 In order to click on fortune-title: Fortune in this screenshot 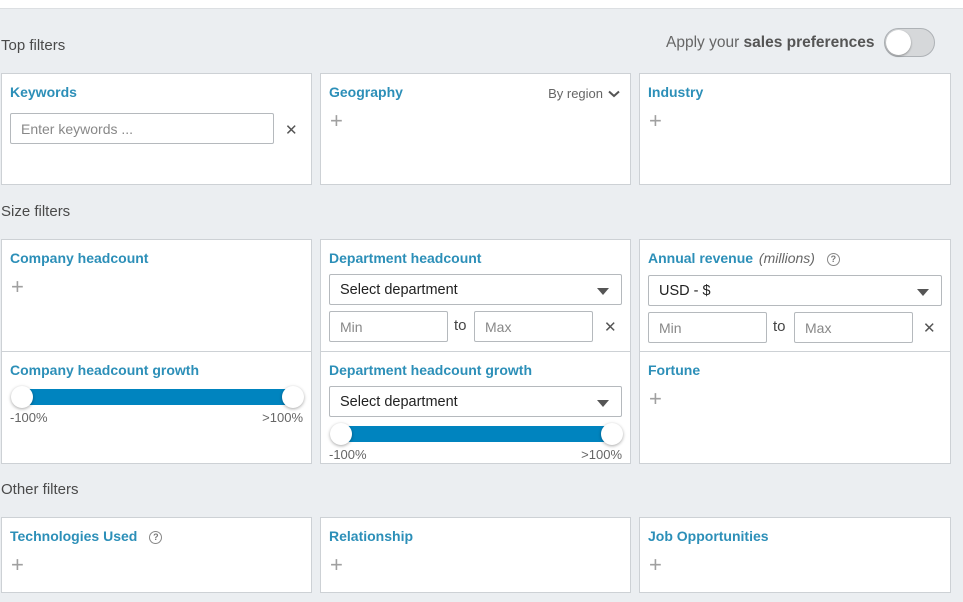, I will do `click(674, 370)`.